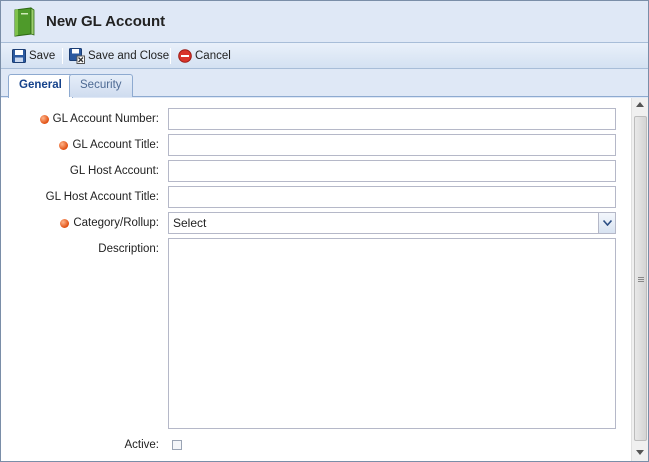  Describe the element at coordinates (392, 145) in the screenshot. I see `gl-account-title-input` at that location.